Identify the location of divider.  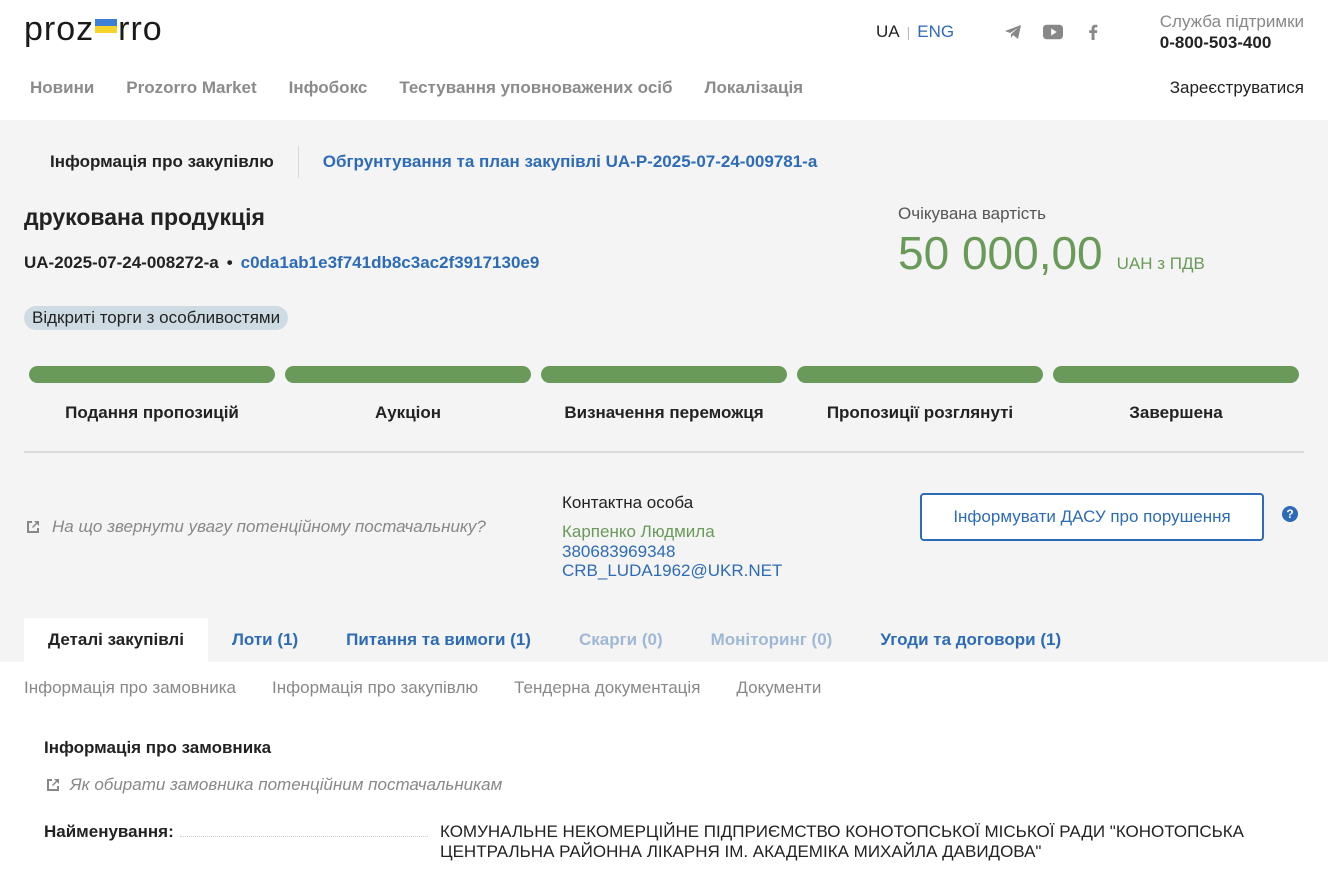
(298, 162).